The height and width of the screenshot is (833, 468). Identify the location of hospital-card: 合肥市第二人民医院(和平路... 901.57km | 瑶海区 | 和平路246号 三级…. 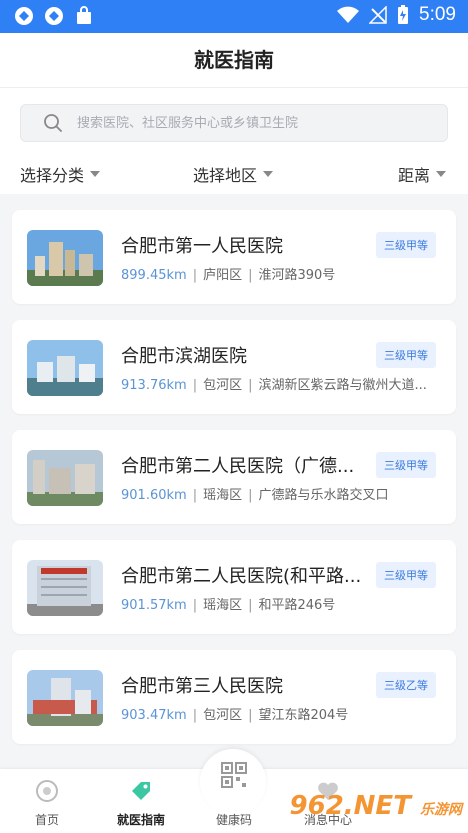
(234, 587).